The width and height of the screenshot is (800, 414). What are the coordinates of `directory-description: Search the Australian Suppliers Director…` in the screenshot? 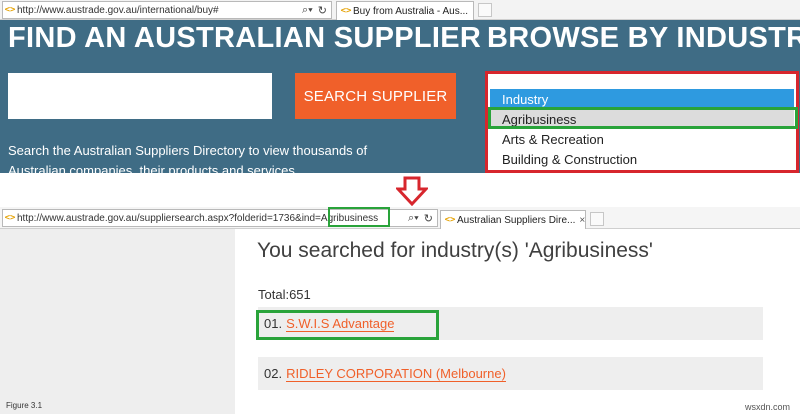 It's located at (188, 158).